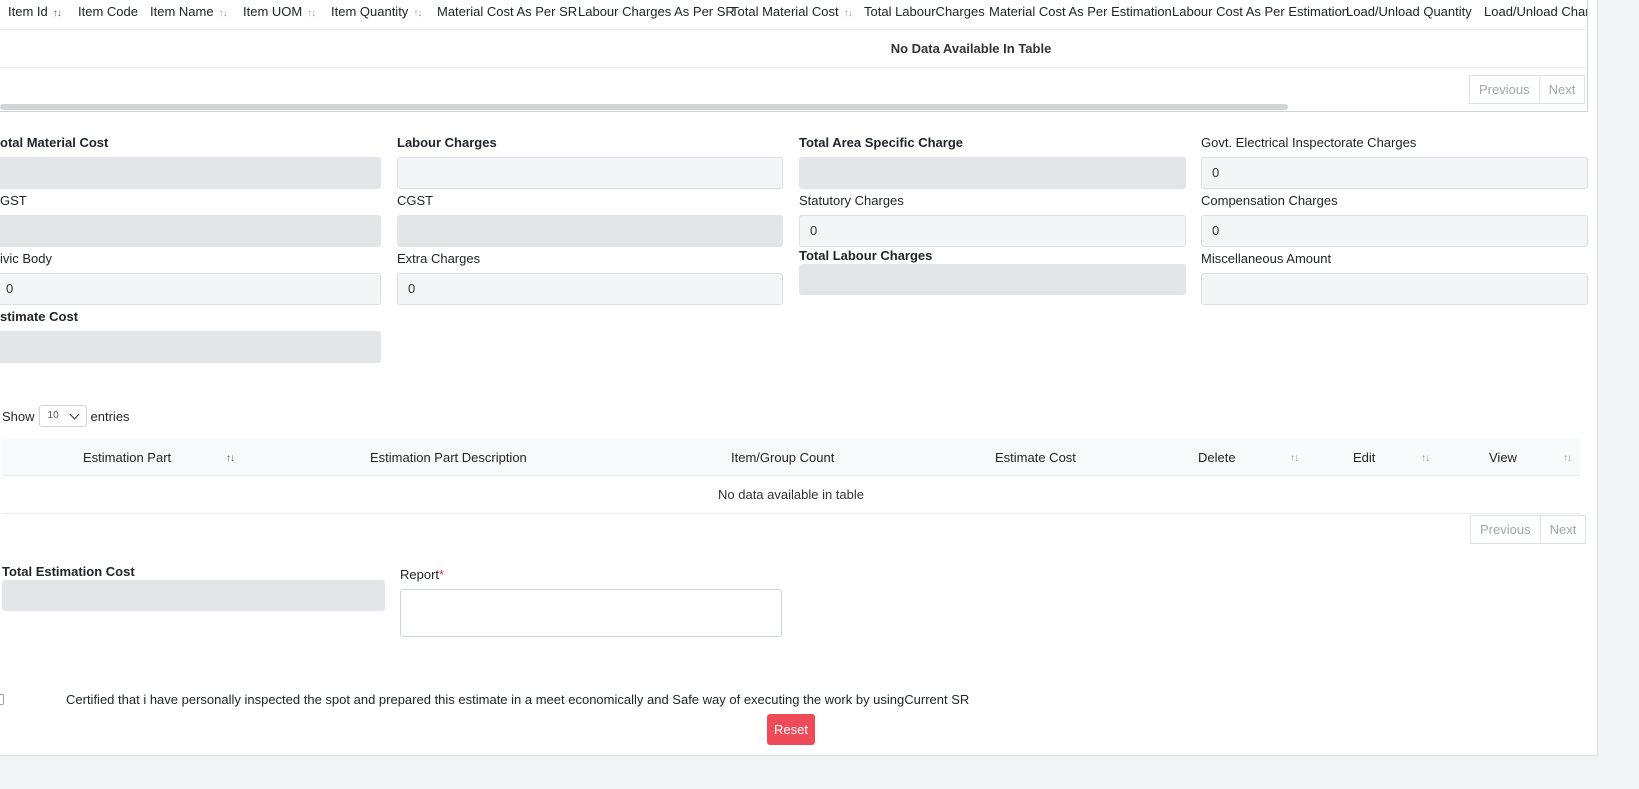 The height and width of the screenshot is (789, 1639). Describe the element at coordinates (189, 15) in the screenshot. I see `col-item-name: Item Name ↑↓` at that location.